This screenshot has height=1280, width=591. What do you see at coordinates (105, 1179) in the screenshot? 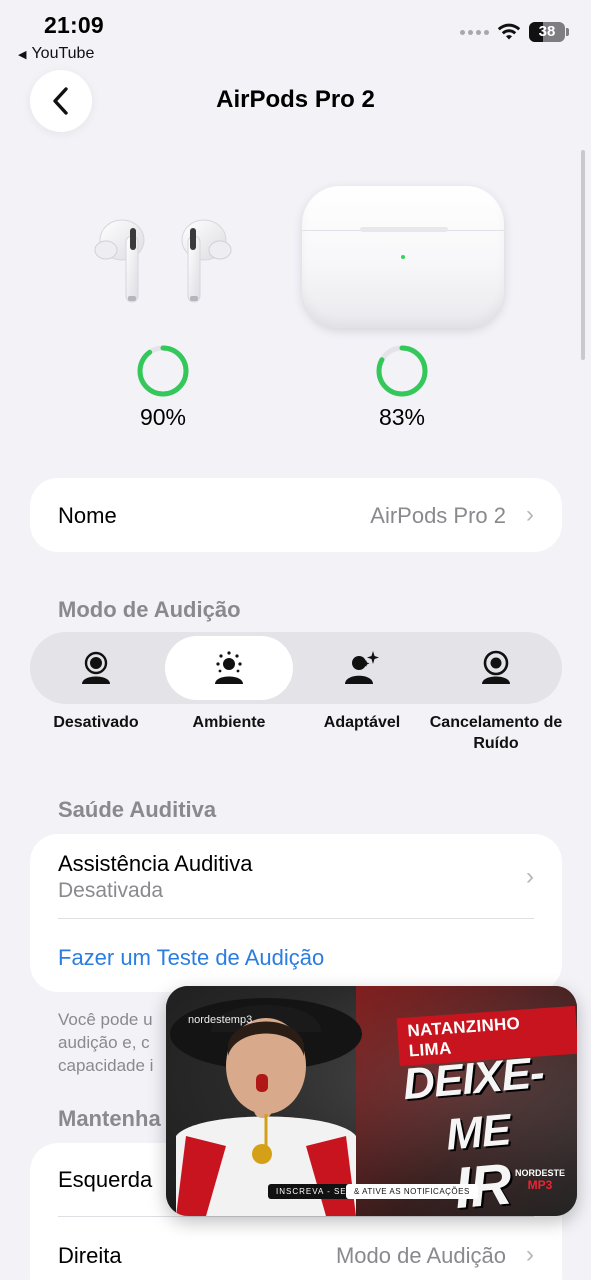
I see `hold-left-label: Esquerda` at bounding box center [105, 1179].